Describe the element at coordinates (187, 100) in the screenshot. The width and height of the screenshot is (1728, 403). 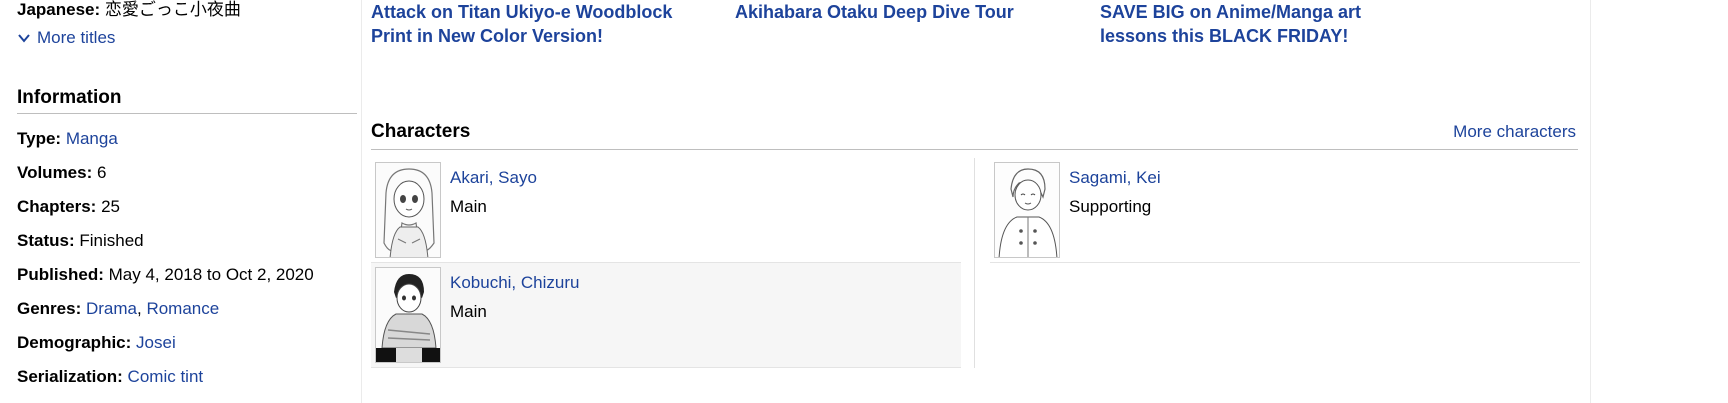
I see `information-heading: Information` at that location.